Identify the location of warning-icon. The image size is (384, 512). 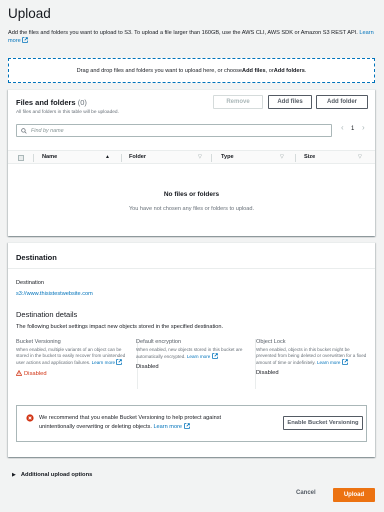
(19, 372).